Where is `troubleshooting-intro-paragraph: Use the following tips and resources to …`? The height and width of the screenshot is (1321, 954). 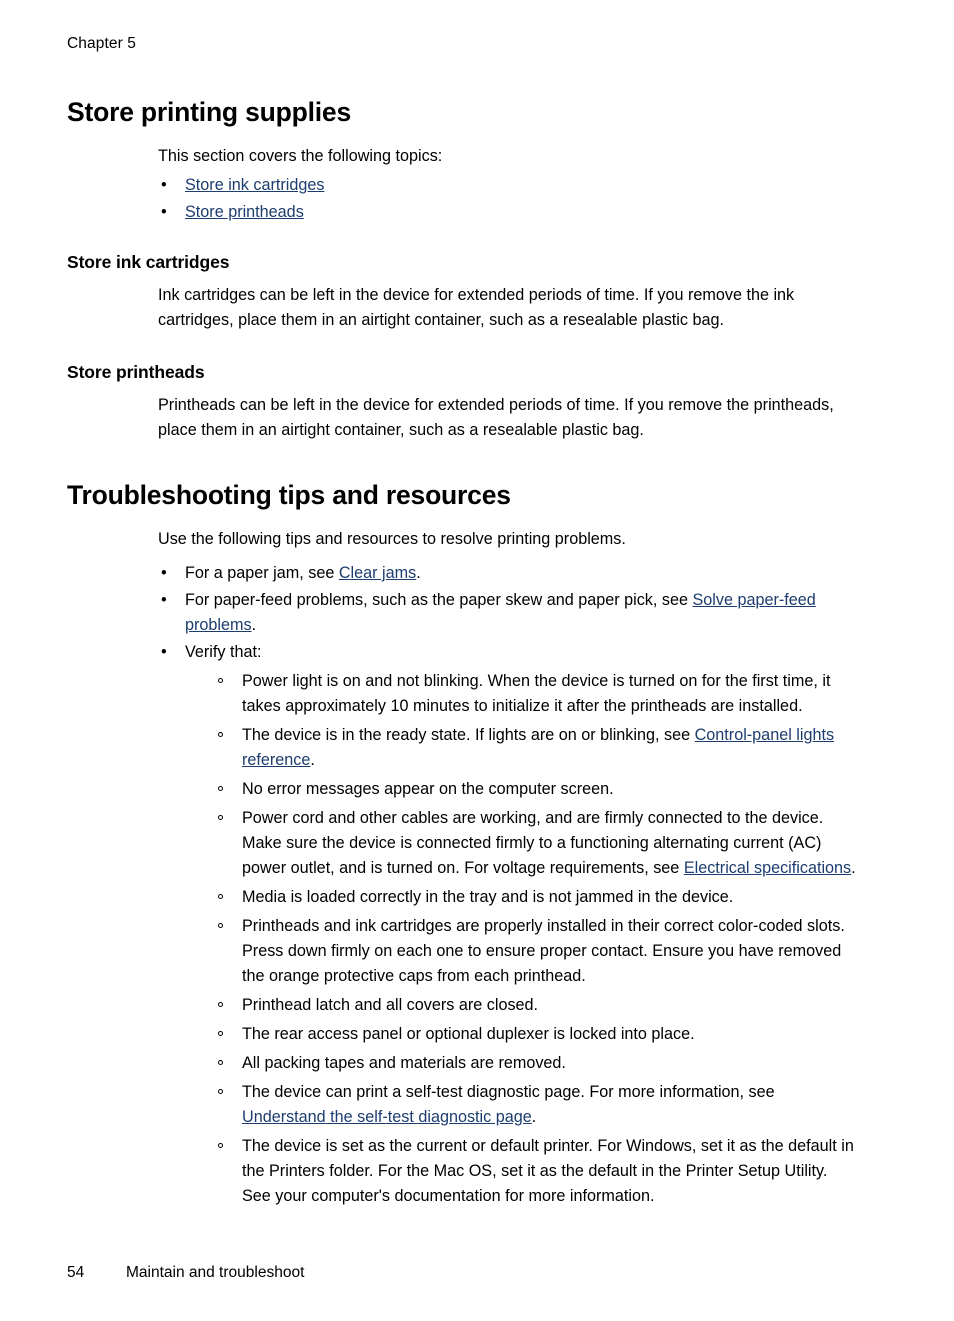 troubleshooting-intro-paragraph: Use the following tips and resources to … is located at coordinates (392, 539).